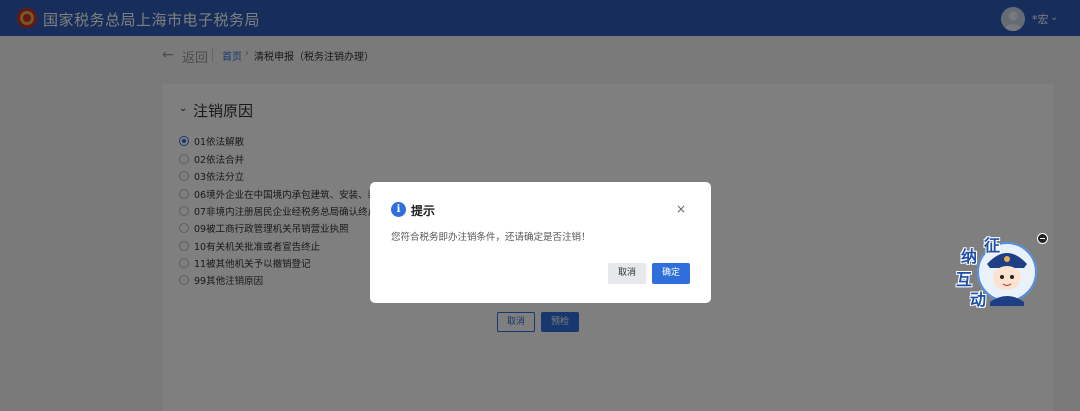  I want to click on close-icon: ×, so click(681, 209).